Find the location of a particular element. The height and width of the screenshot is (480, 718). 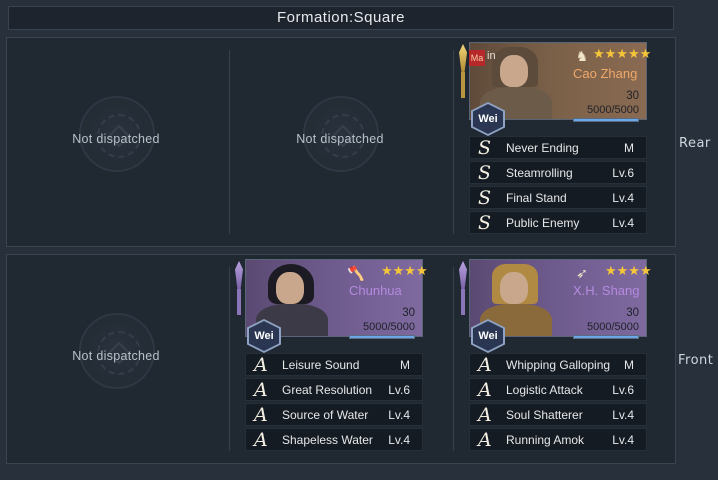

skill-row: A Source of Water Lv.4 is located at coordinates (334, 414).